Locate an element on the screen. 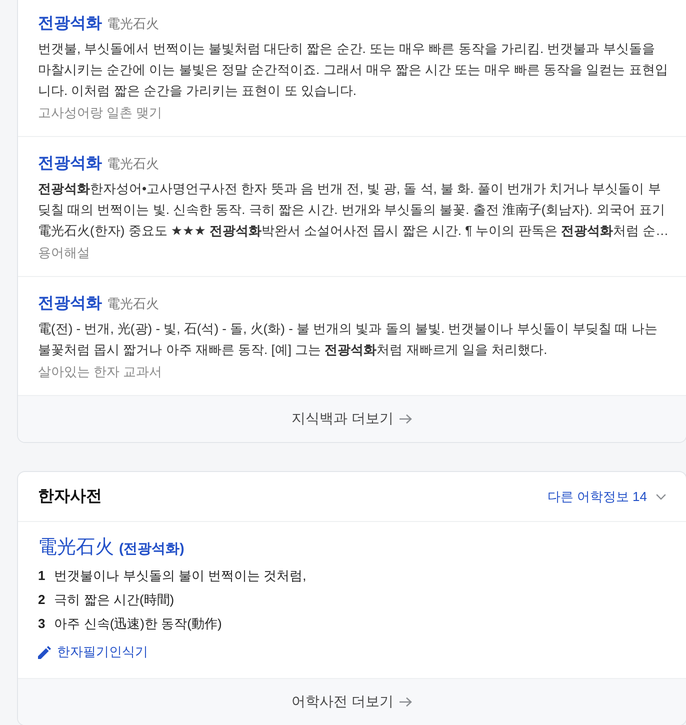 This screenshot has height=725, width=686. source-link: 용어해설 is located at coordinates (64, 253).